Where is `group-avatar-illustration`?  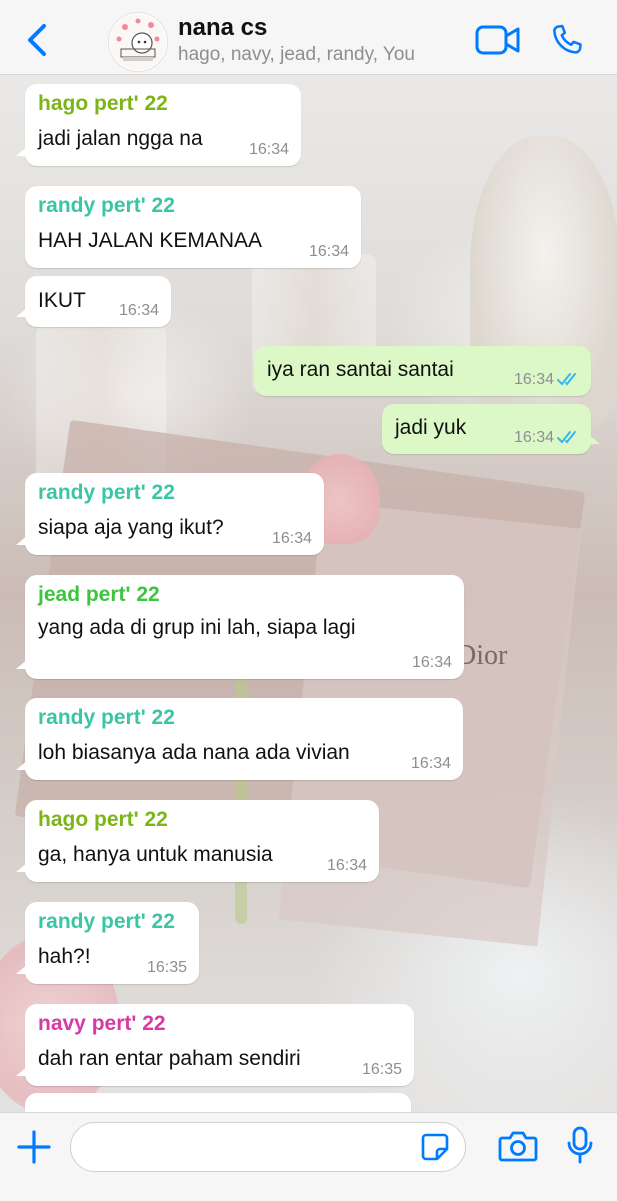
group-avatar-illustration is located at coordinates (138, 42).